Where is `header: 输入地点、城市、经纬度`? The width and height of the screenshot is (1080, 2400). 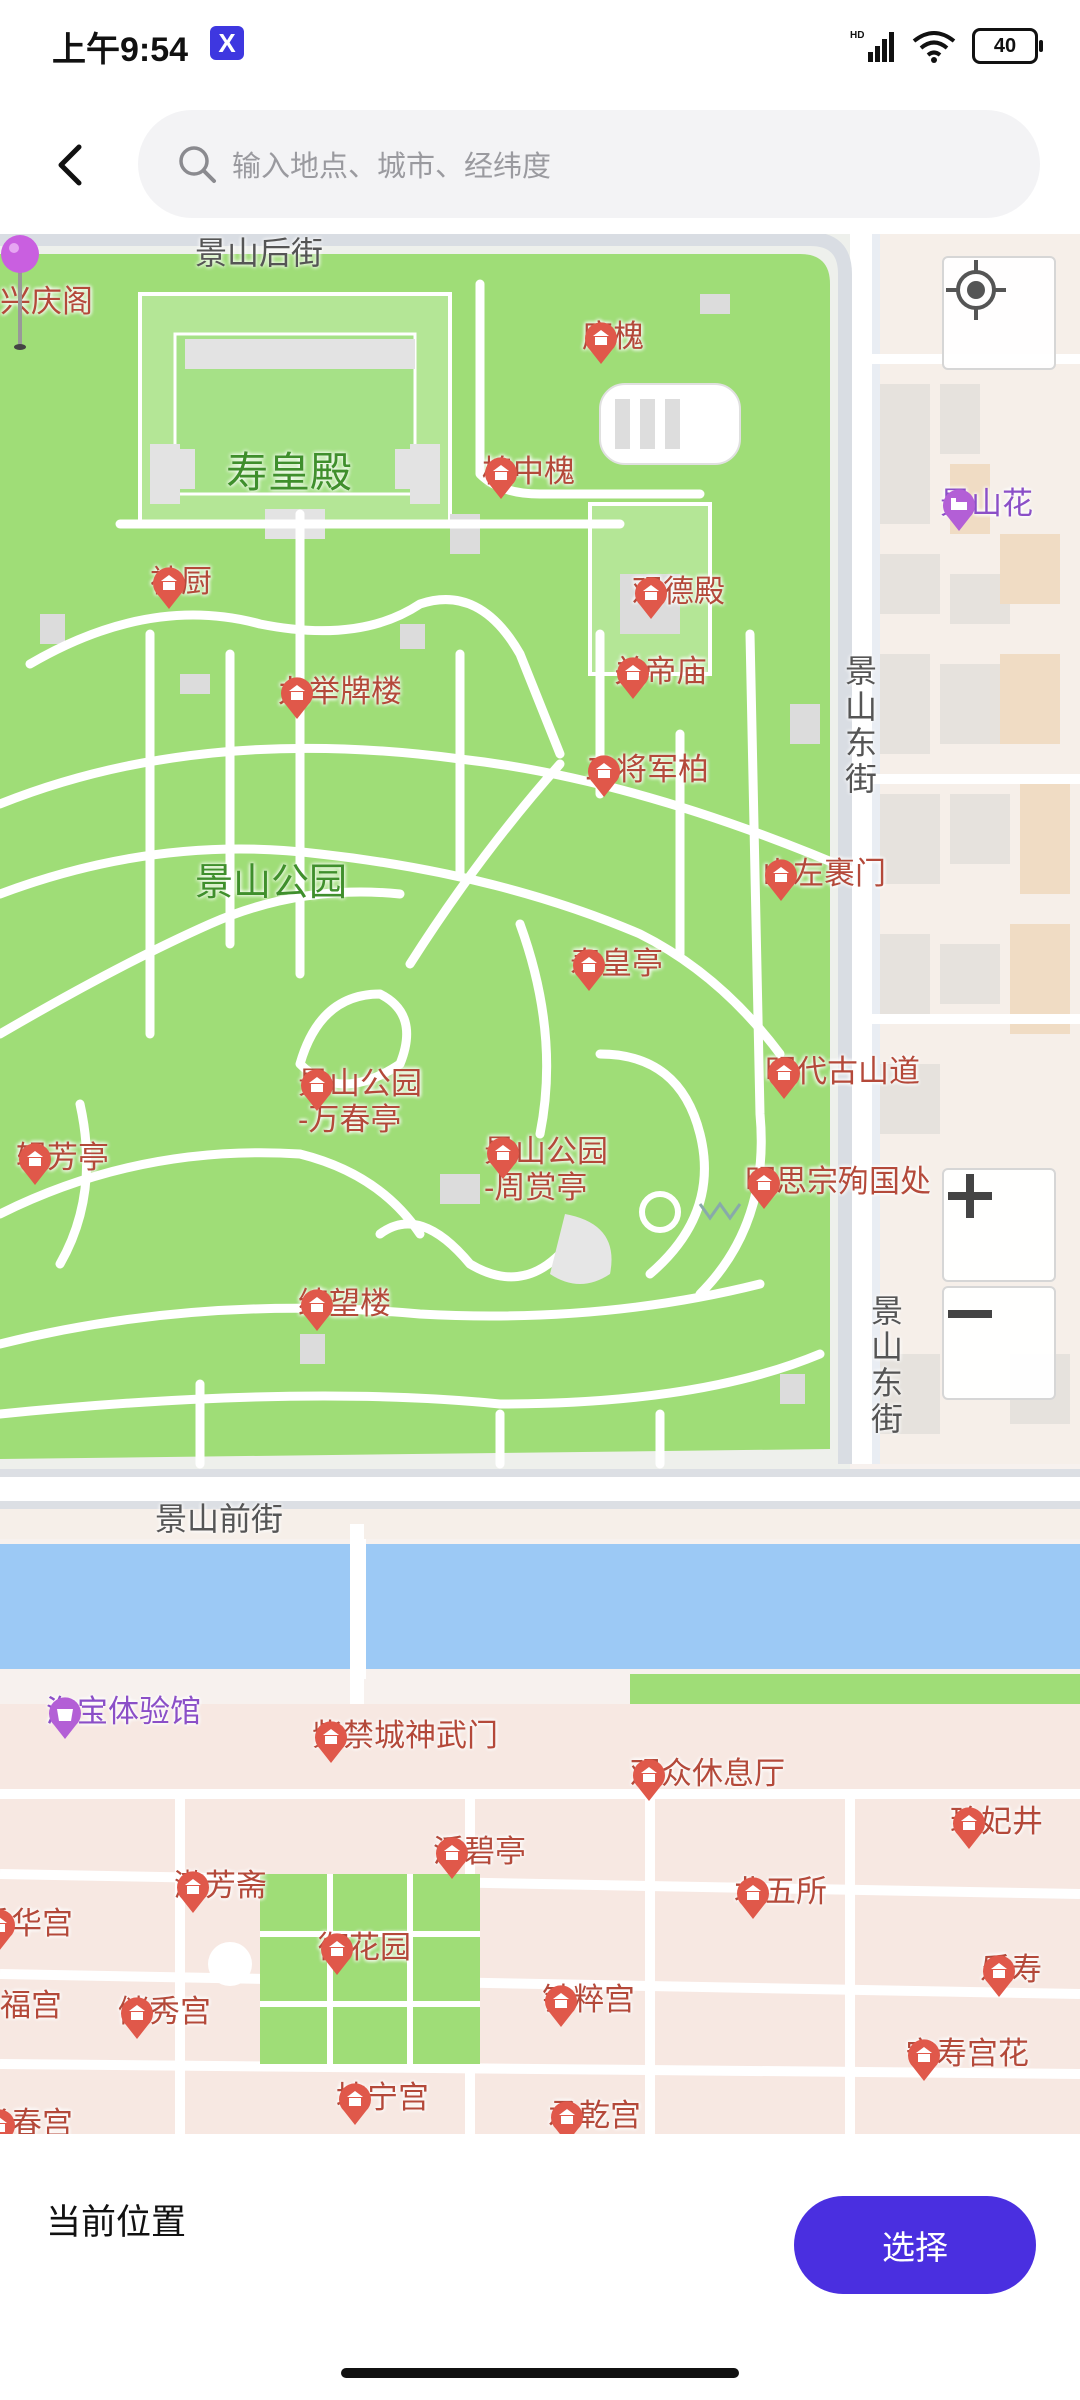 header: 输入地点、城市、经纬度 is located at coordinates (540, 165).